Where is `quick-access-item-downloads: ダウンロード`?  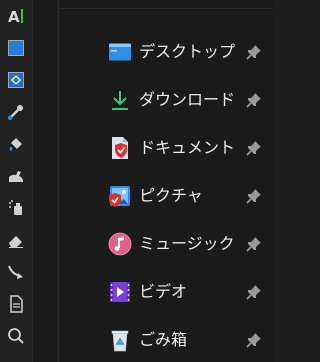 quick-access-item-downloads: ダウンロード is located at coordinates (166, 100).